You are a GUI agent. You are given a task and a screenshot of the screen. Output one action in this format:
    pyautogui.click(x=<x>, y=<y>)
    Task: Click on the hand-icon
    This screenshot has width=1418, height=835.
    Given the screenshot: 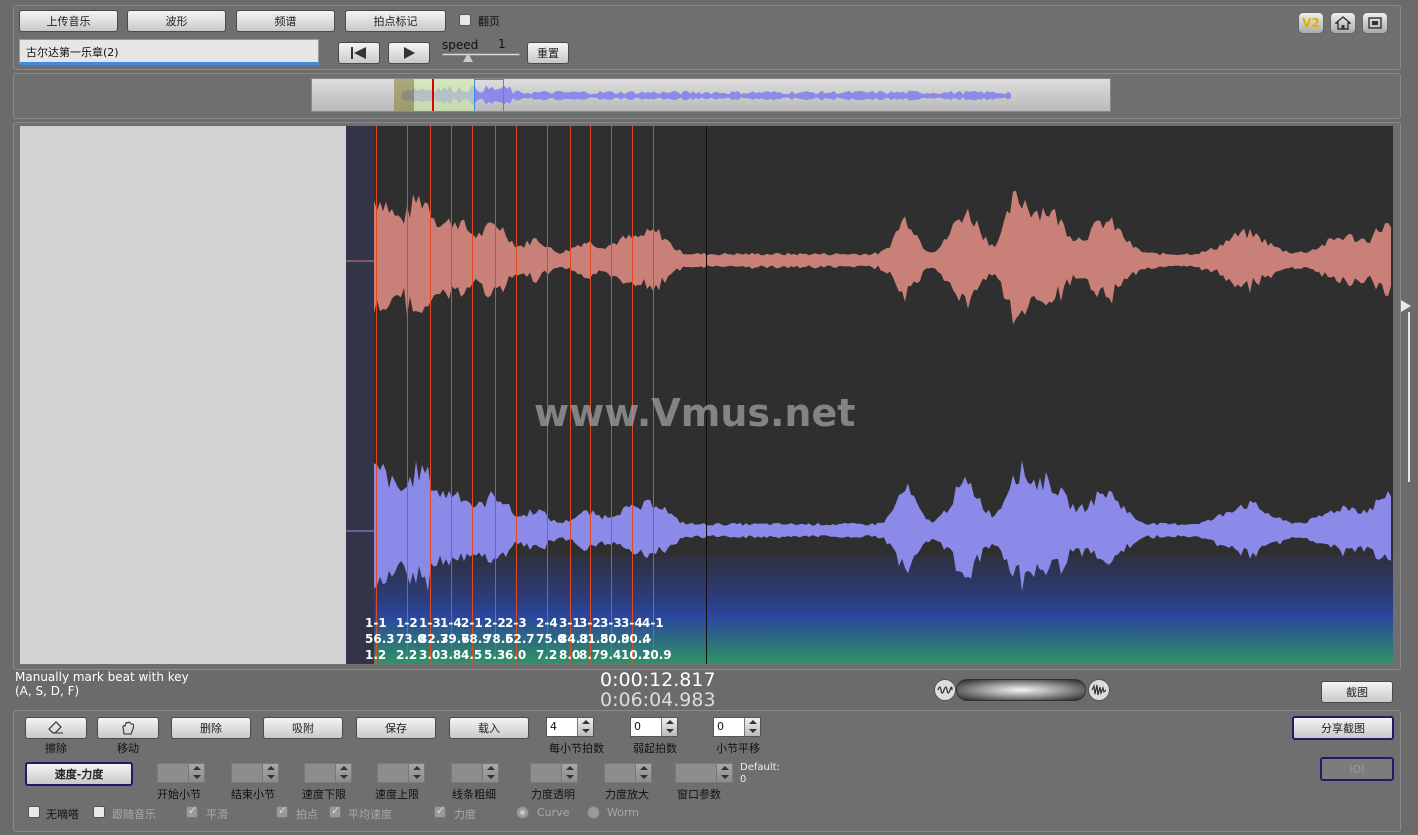 What is the action you would take?
    pyautogui.click(x=128, y=728)
    